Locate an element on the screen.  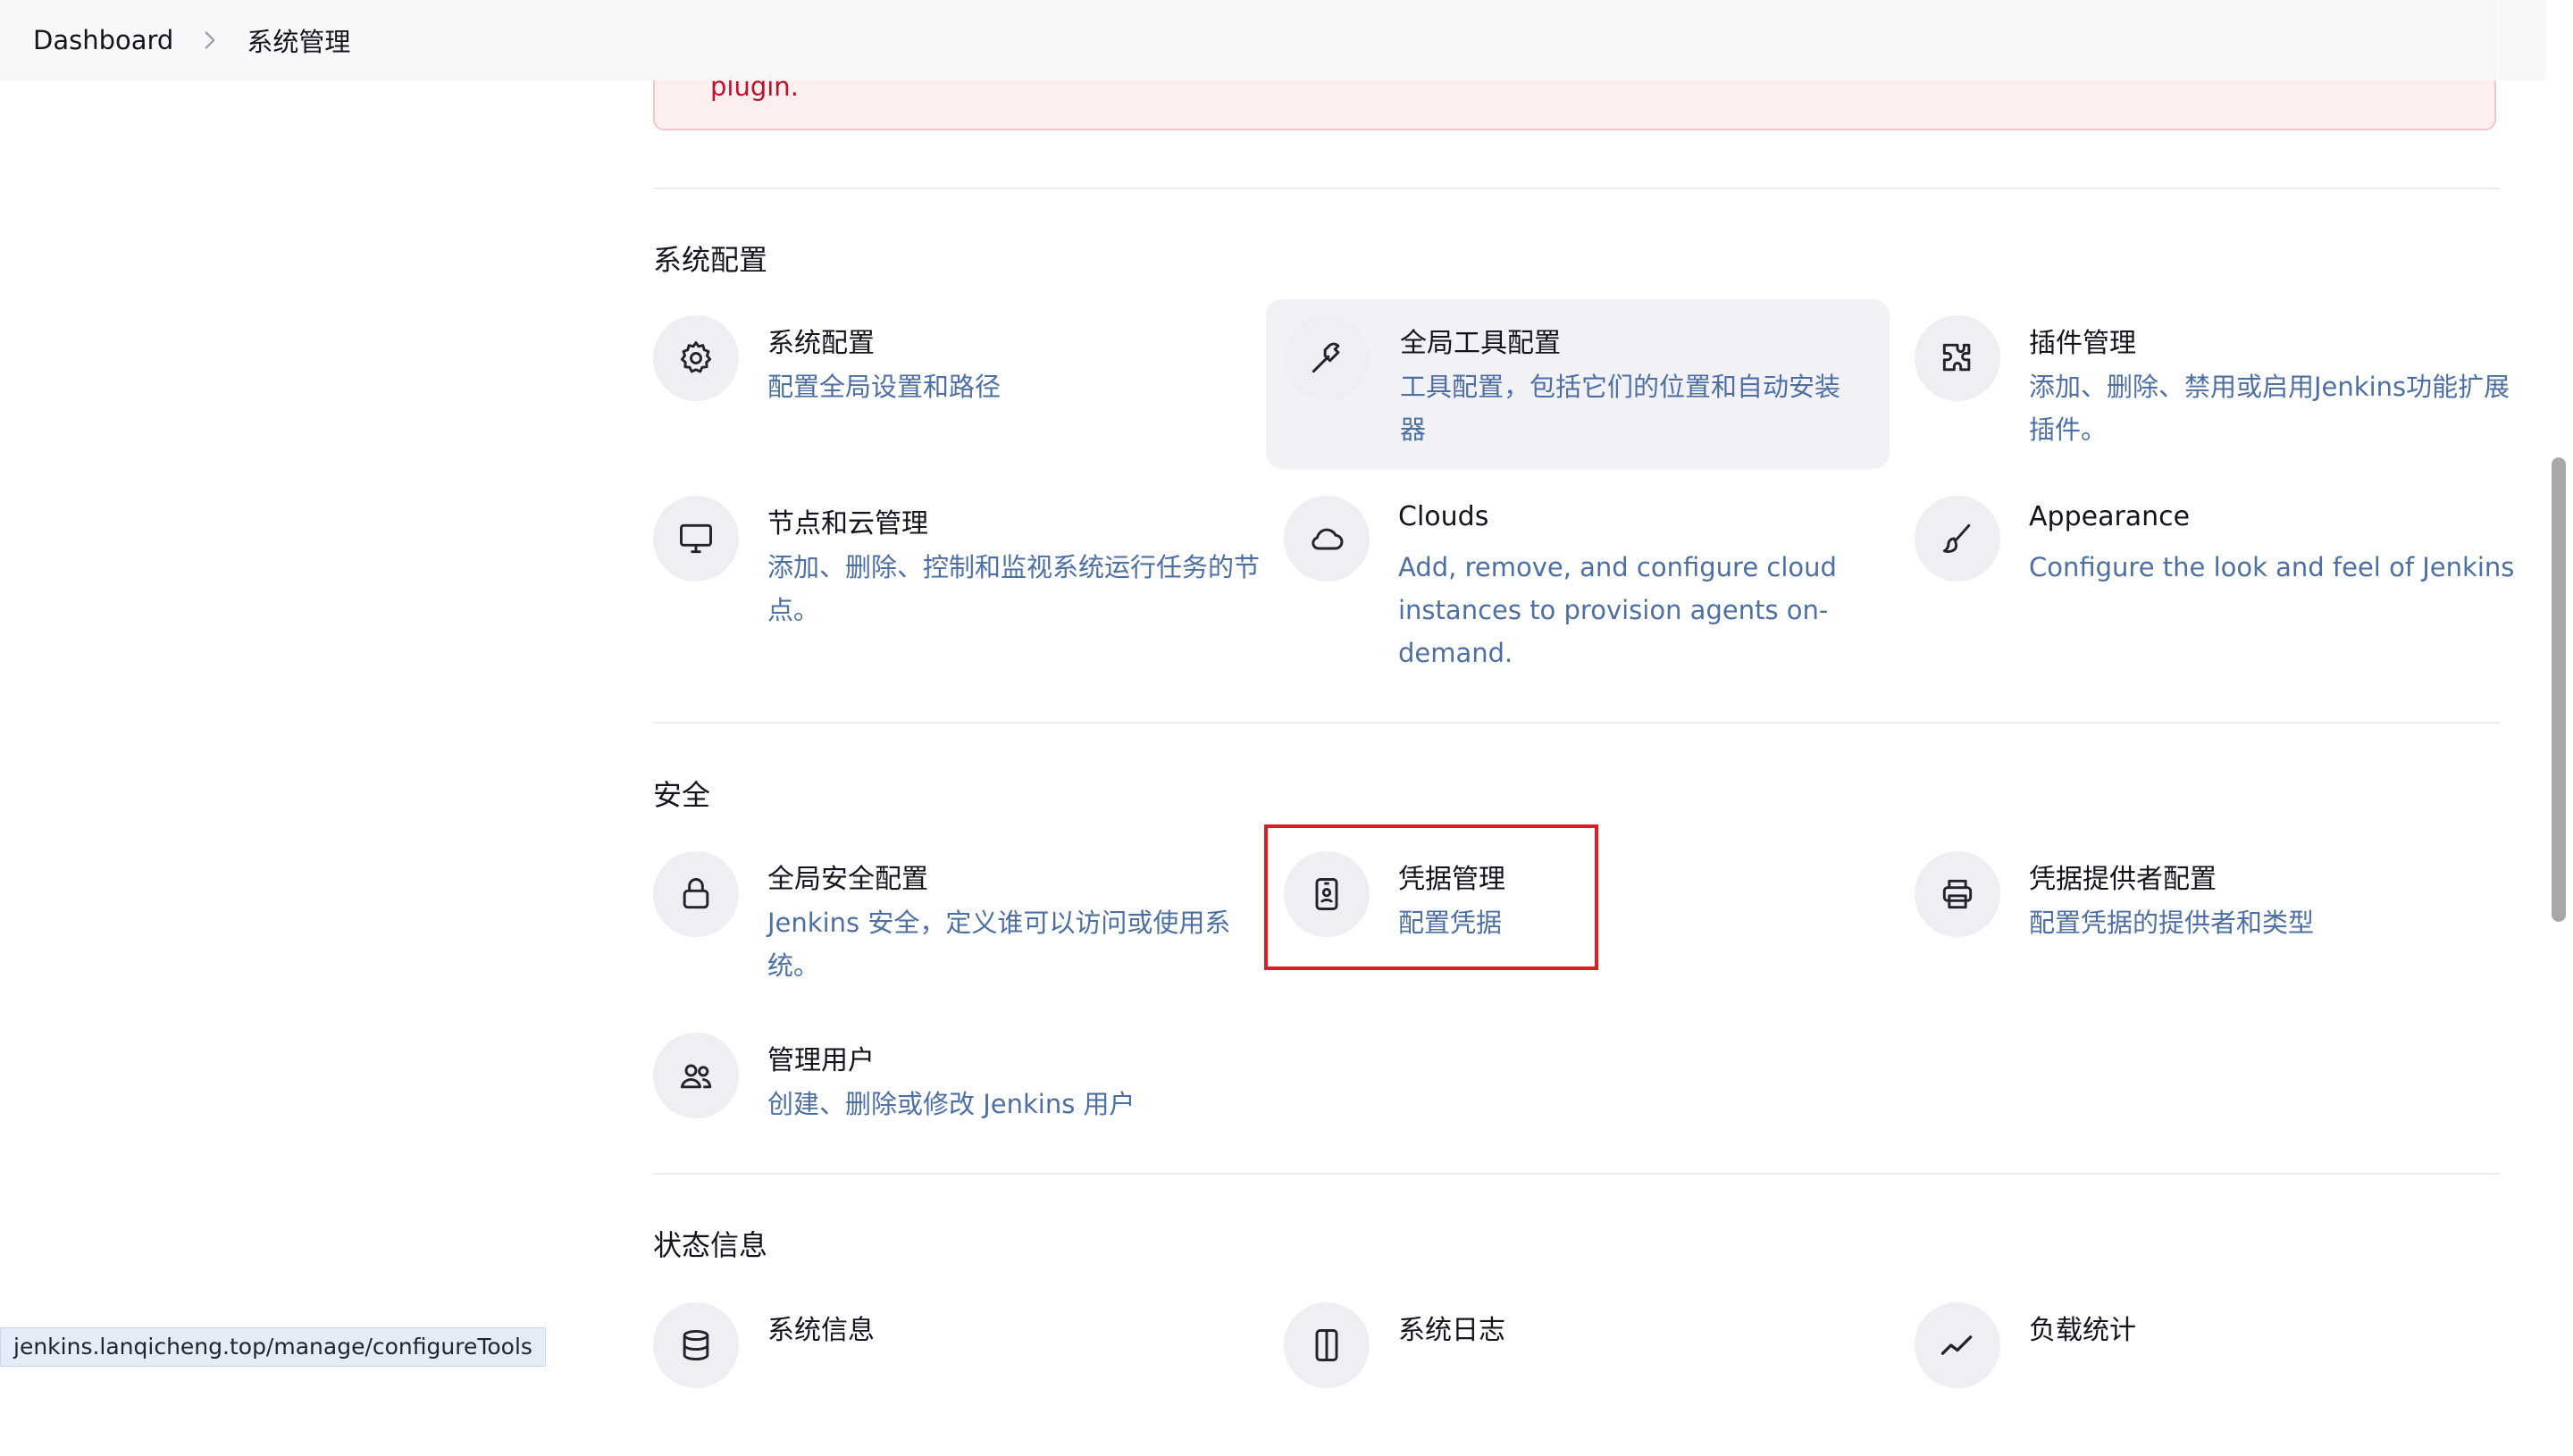
gear-icon is located at coordinates (696, 358).